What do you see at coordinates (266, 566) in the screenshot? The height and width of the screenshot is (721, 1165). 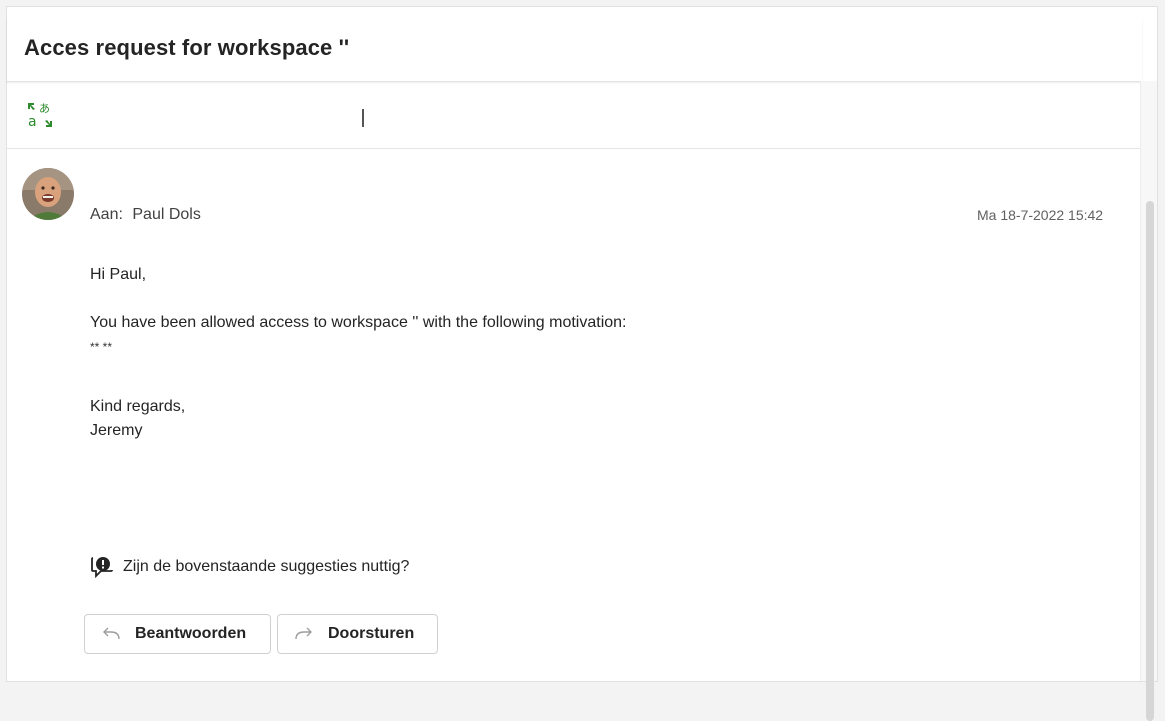 I see `feedback-question: Zijn de bovenstaande suggesties nuttig?` at bounding box center [266, 566].